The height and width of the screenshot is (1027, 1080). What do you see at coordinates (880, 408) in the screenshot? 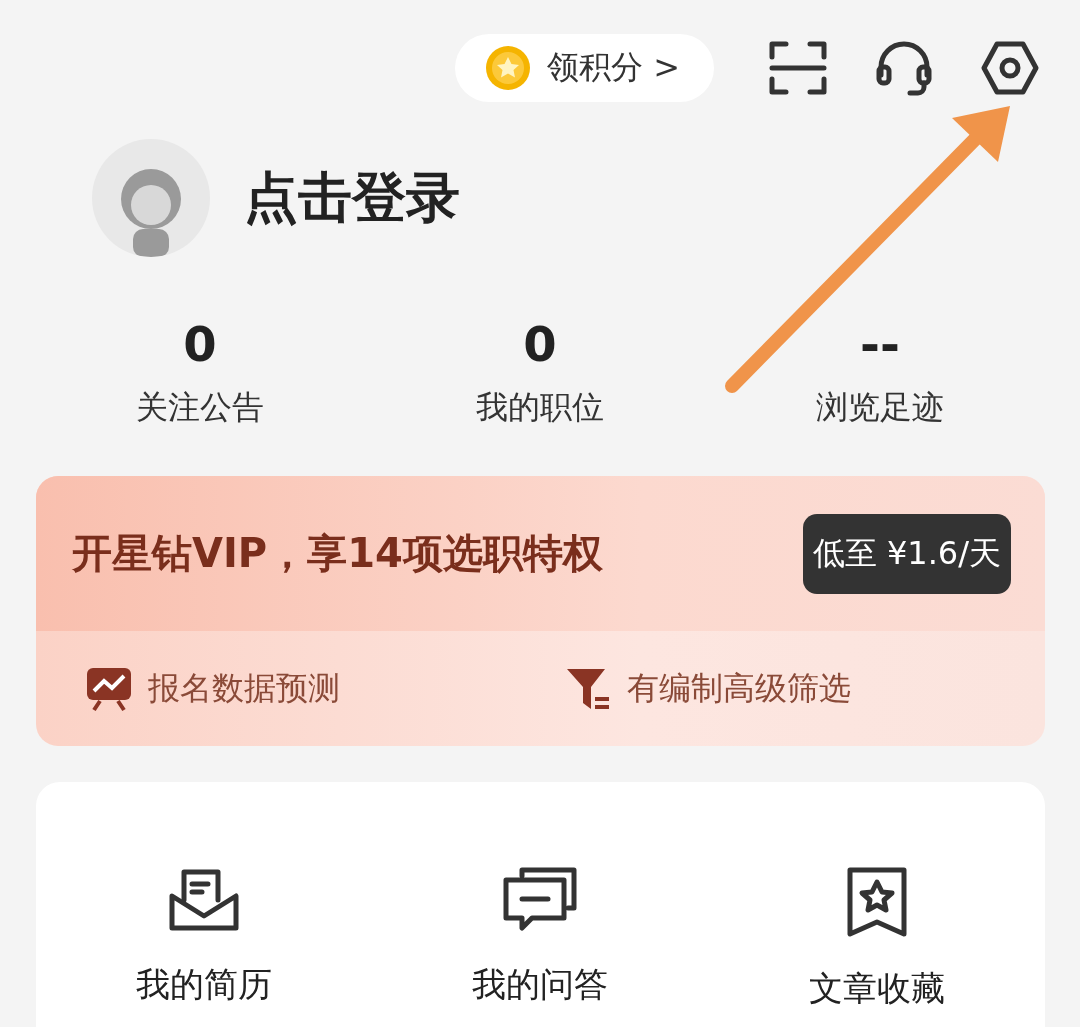
I see `stat-label: 浏览足迹` at bounding box center [880, 408].